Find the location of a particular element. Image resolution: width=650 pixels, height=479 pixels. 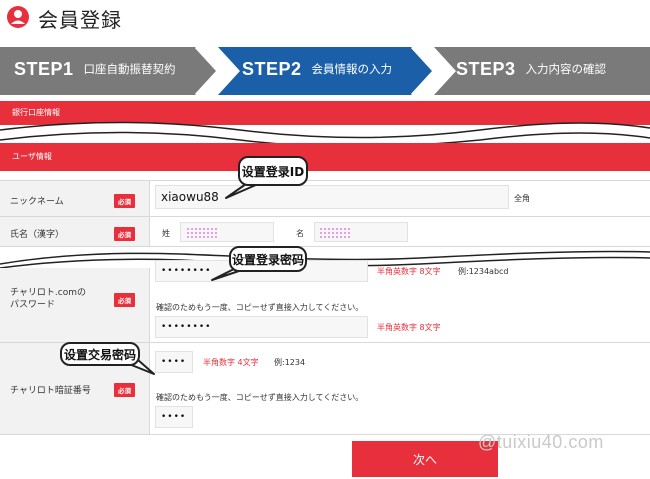

watermark: @tuixiu40.com is located at coordinates (541, 442).